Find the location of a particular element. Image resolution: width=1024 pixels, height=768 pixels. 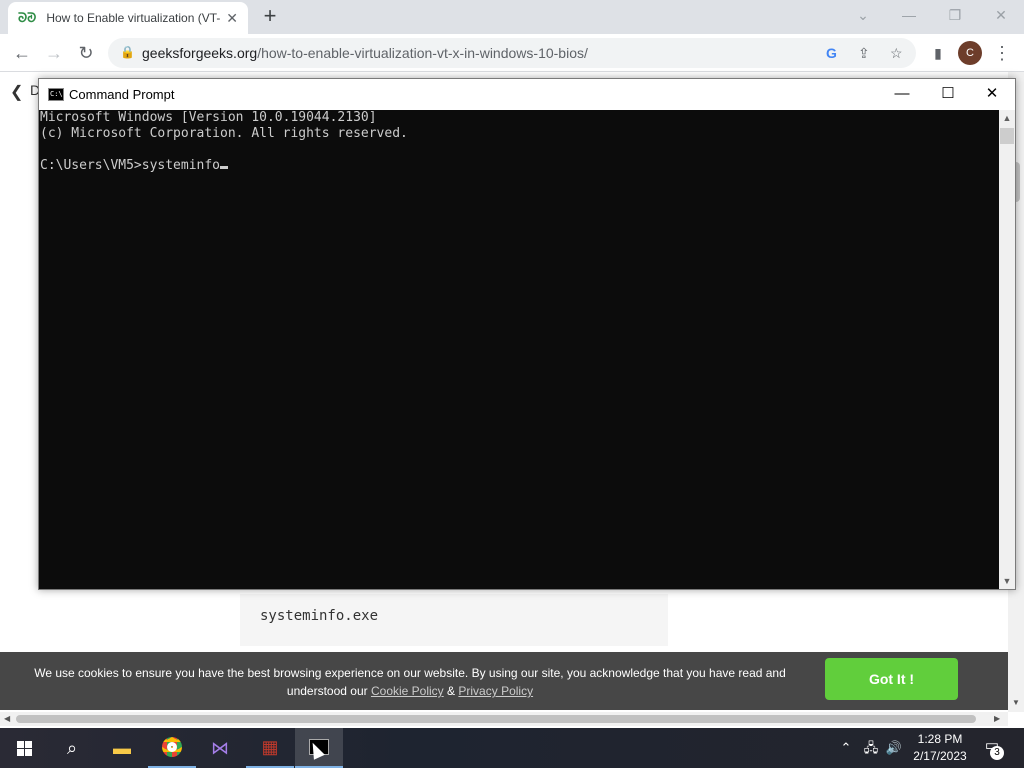

page-horizontal-scrollbar: ◀ ▶ is located at coordinates (504, 719).